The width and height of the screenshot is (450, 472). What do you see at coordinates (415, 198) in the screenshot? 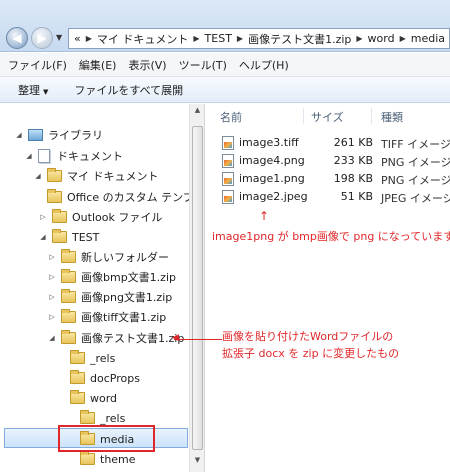
I see `file-type: JPEG イメージ` at bounding box center [415, 198].